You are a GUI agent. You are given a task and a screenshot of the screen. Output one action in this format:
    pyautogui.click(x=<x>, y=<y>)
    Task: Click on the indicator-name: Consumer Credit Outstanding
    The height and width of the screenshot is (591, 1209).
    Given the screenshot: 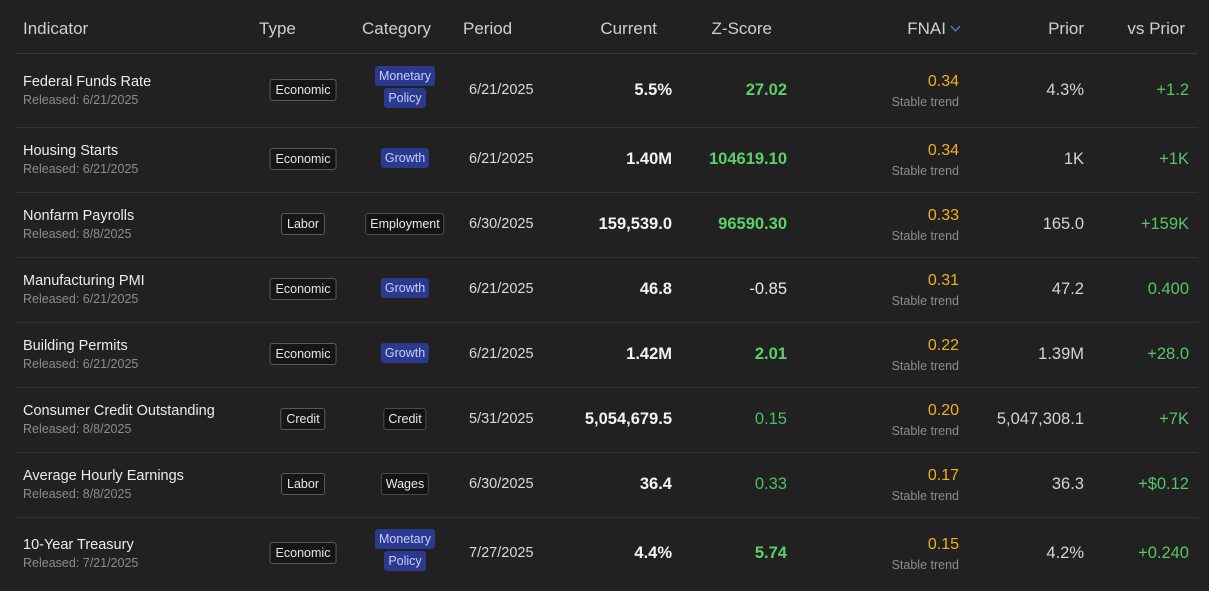 What is the action you would take?
    pyautogui.click(x=119, y=411)
    